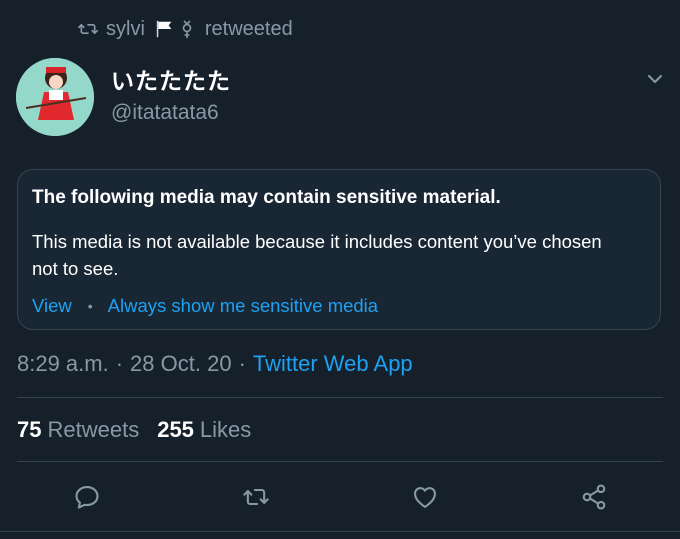  Describe the element at coordinates (171, 79) in the screenshot. I see `display-name: いたたたた` at that location.